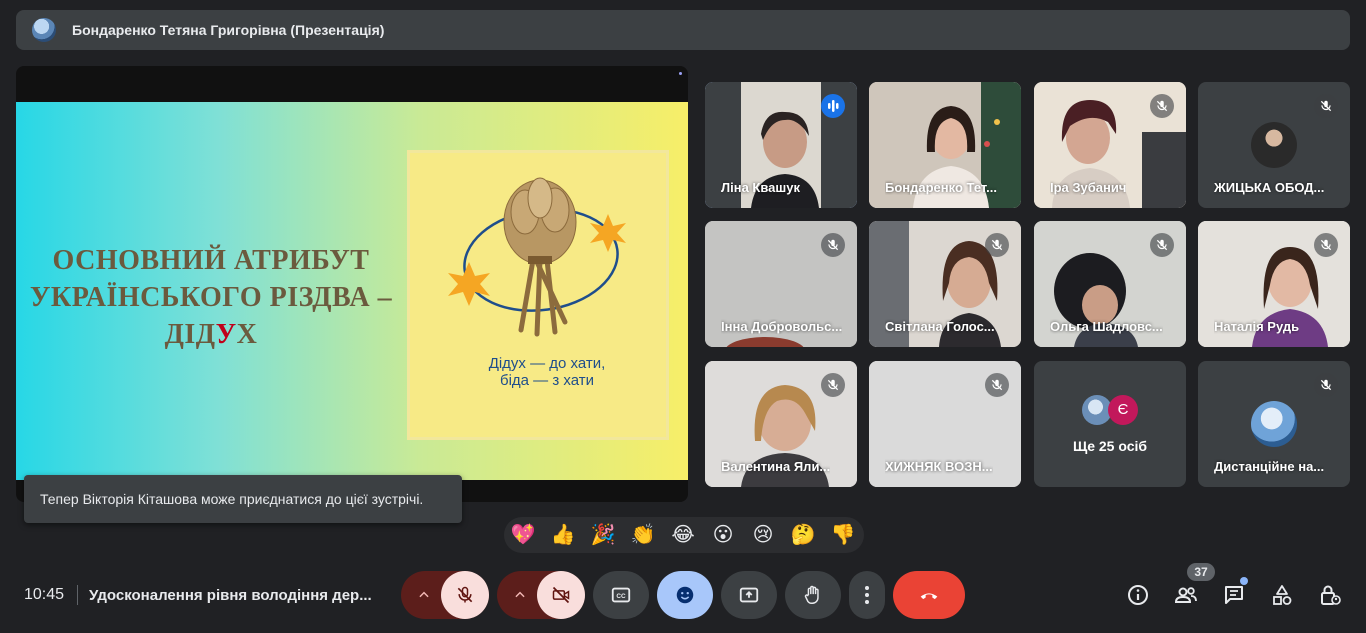  What do you see at coordinates (77, 595) in the screenshot?
I see `divider` at bounding box center [77, 595].